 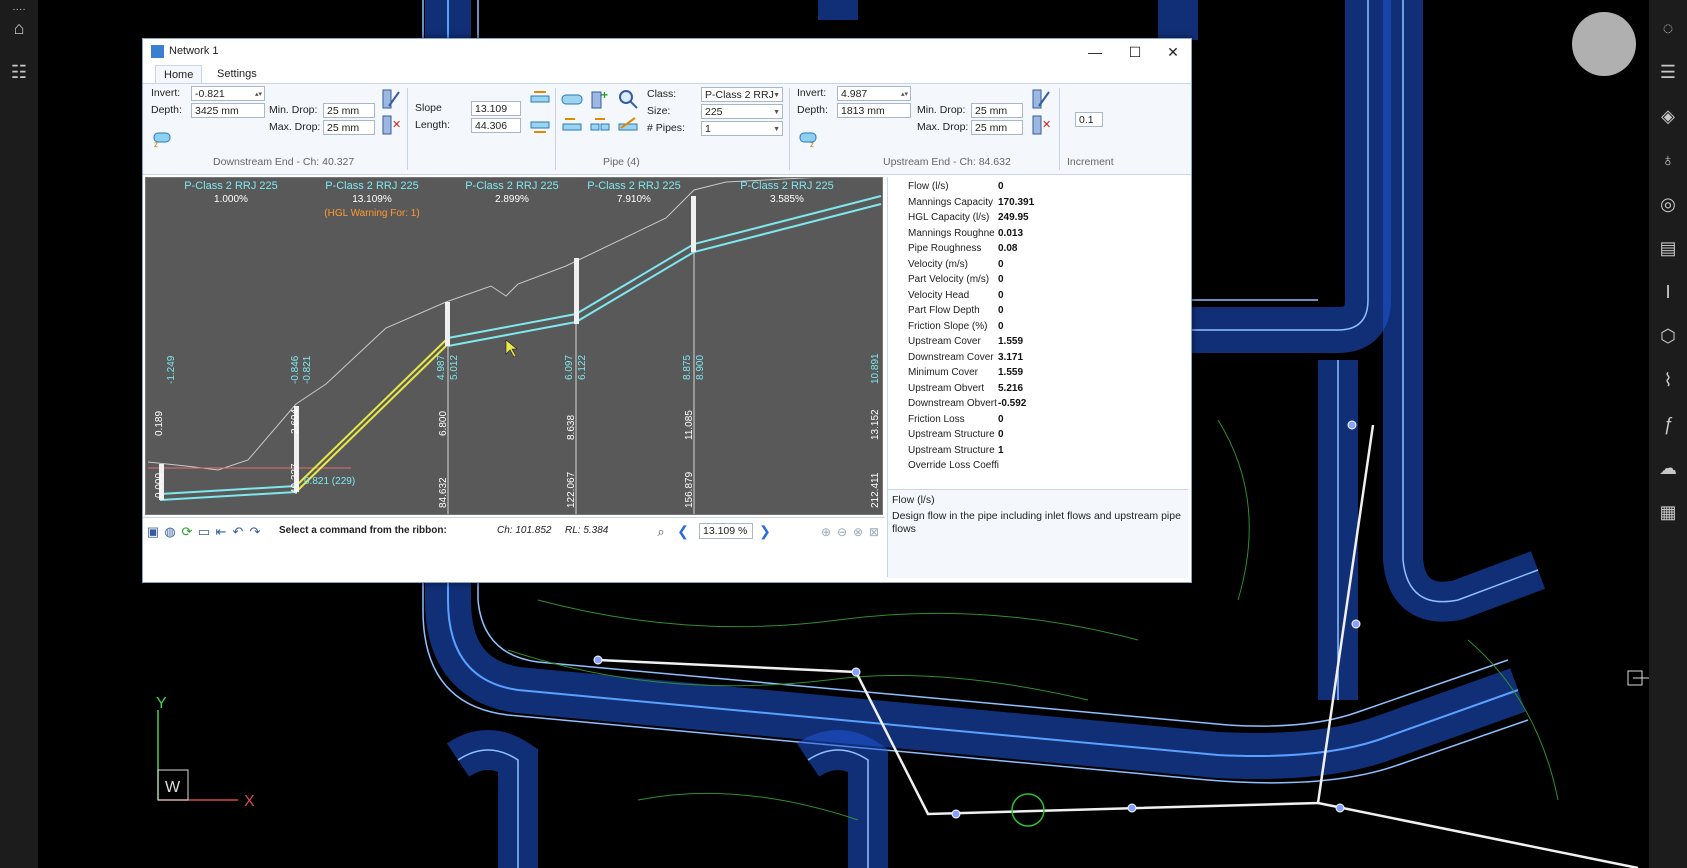 I want to click on pipe-grade-down-icon, so click(x=540, y=125).